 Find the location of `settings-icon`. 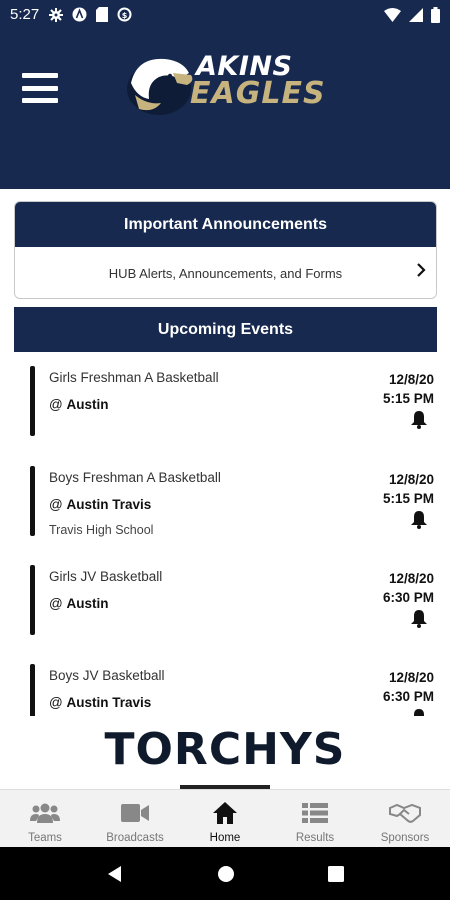

settings-icon is located at coordinates (56, 14).